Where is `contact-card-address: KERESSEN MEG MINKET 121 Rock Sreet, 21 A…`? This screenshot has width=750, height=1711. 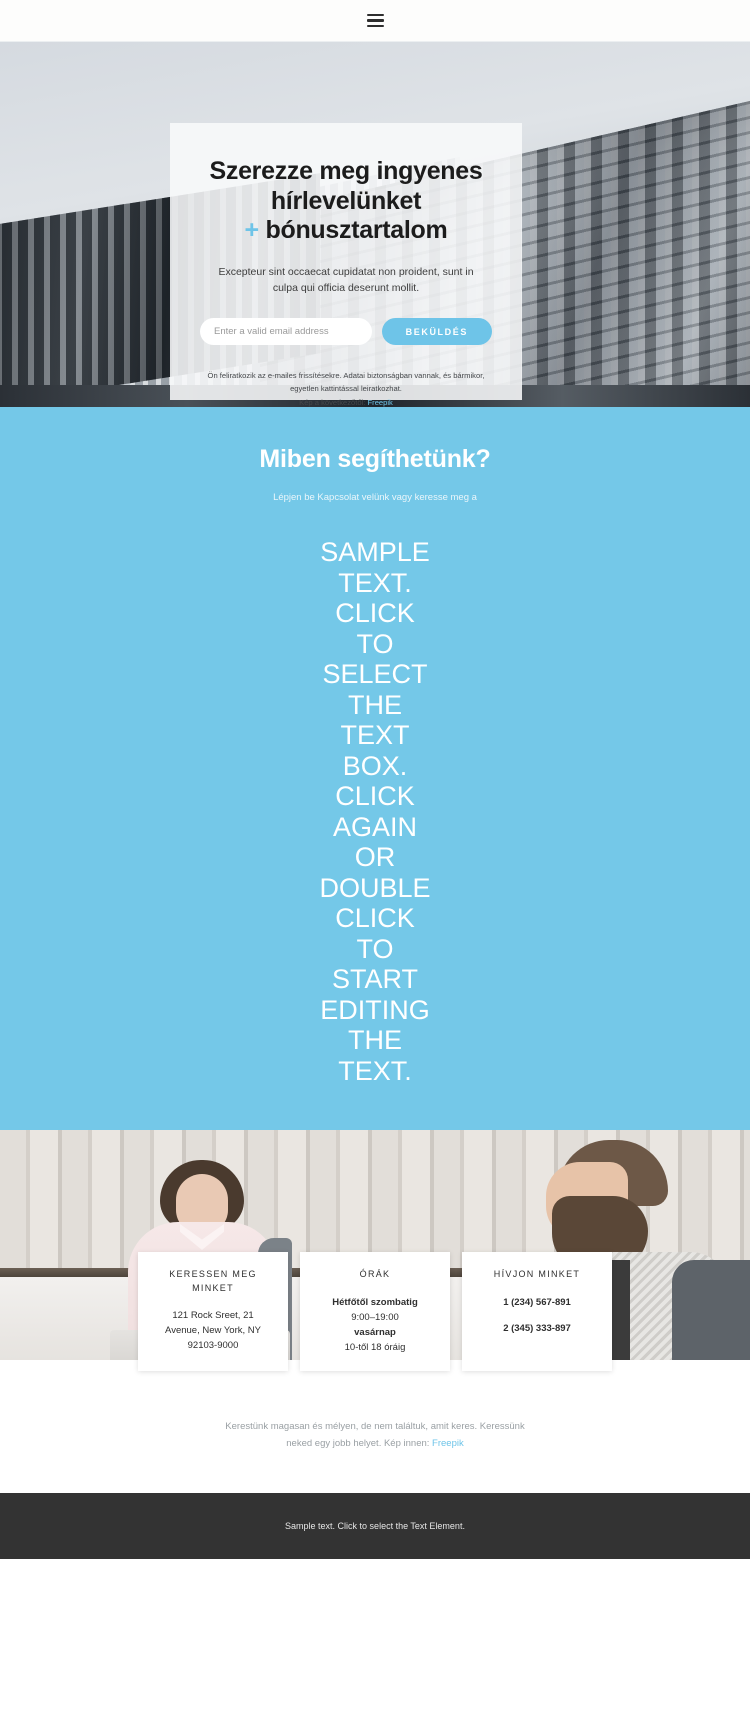
contact-card-address: KERESSEN MEG MINKET 121 Rock Sreet, 21 A… is located at coordinates (213, 1312).